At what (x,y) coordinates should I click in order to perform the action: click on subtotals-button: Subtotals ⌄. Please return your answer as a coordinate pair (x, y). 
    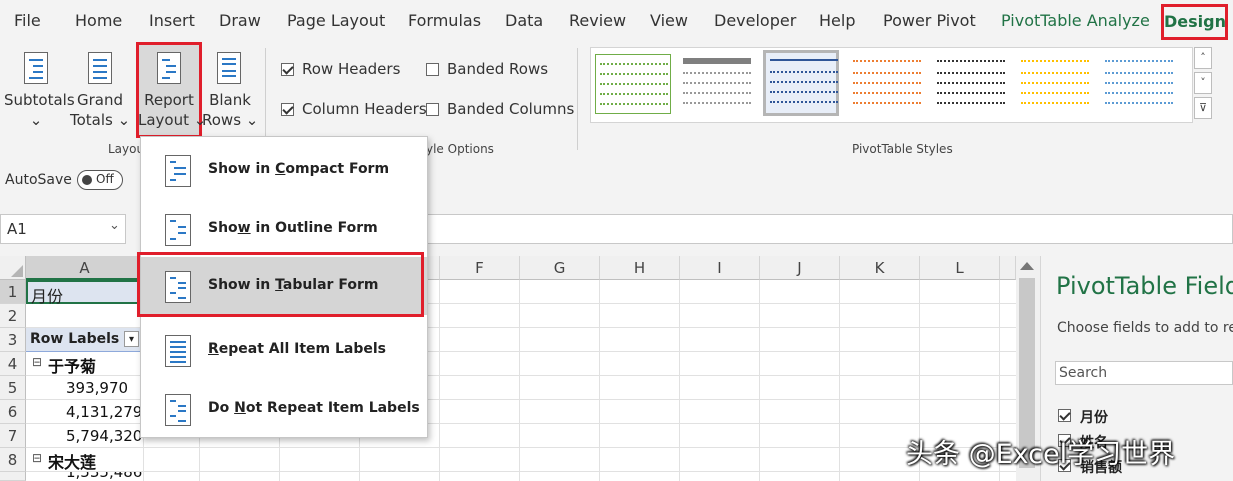
    Looking at the image, I should click on (39, 110).